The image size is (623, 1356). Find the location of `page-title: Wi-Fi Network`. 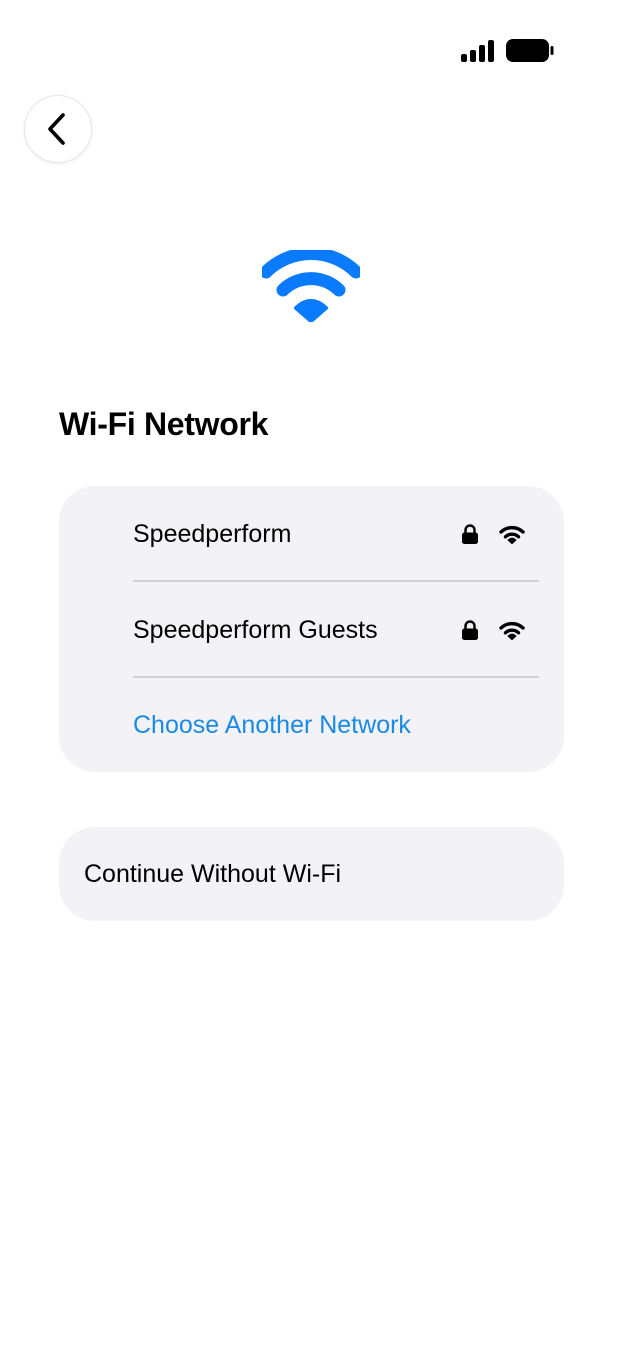

page-title: Wi-Fi Network is located at coordinates (164, 424).